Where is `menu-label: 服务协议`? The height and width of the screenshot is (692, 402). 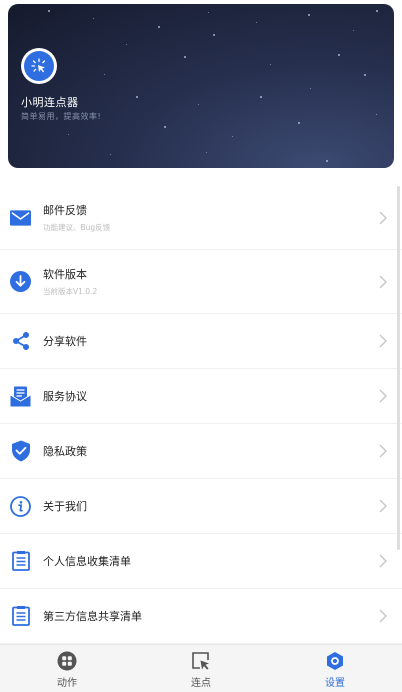 menu-label: 服务协议 is located at coordinates (65, 396).